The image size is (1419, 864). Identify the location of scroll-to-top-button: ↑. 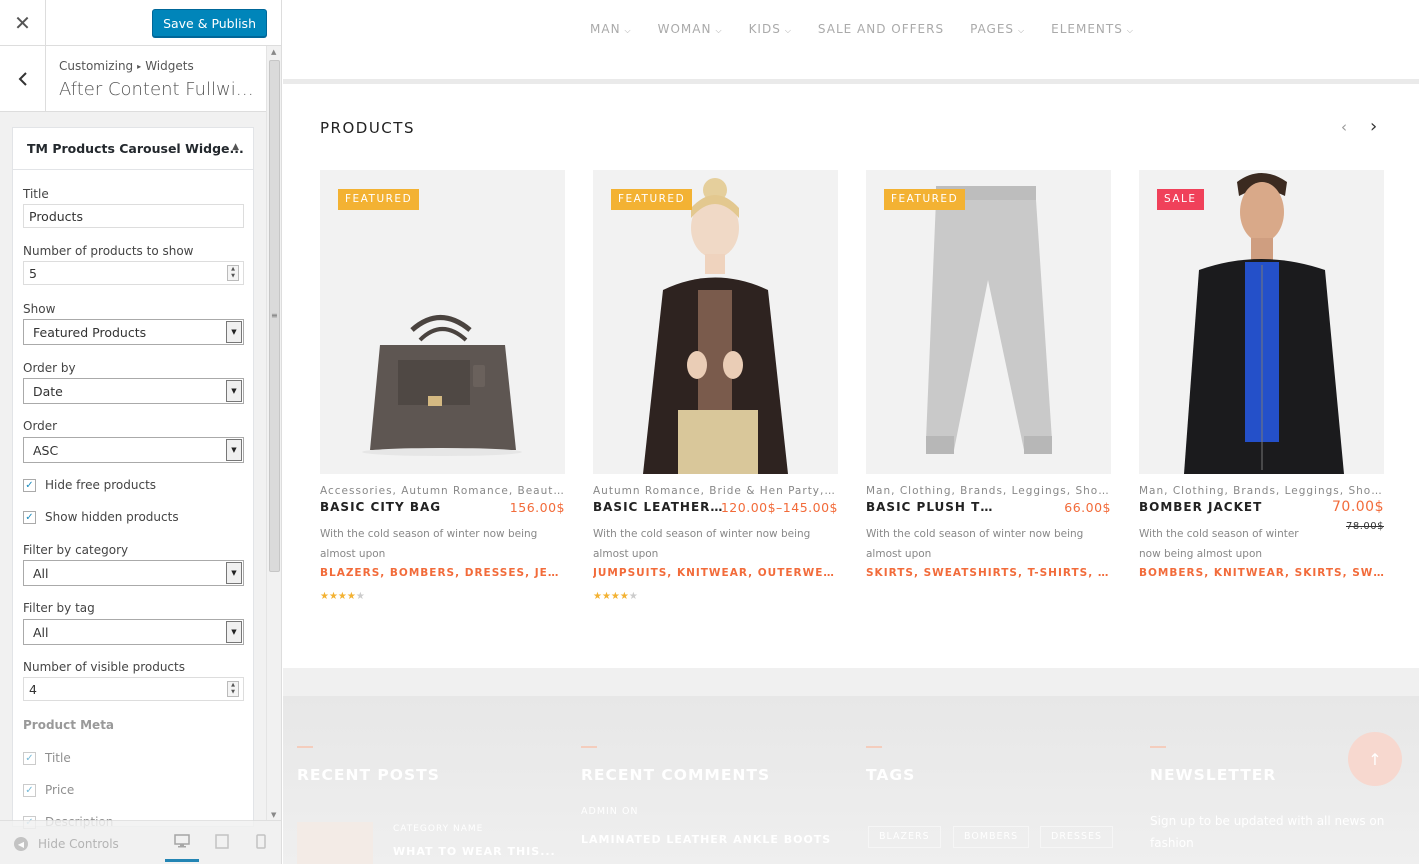
(1375, 759).